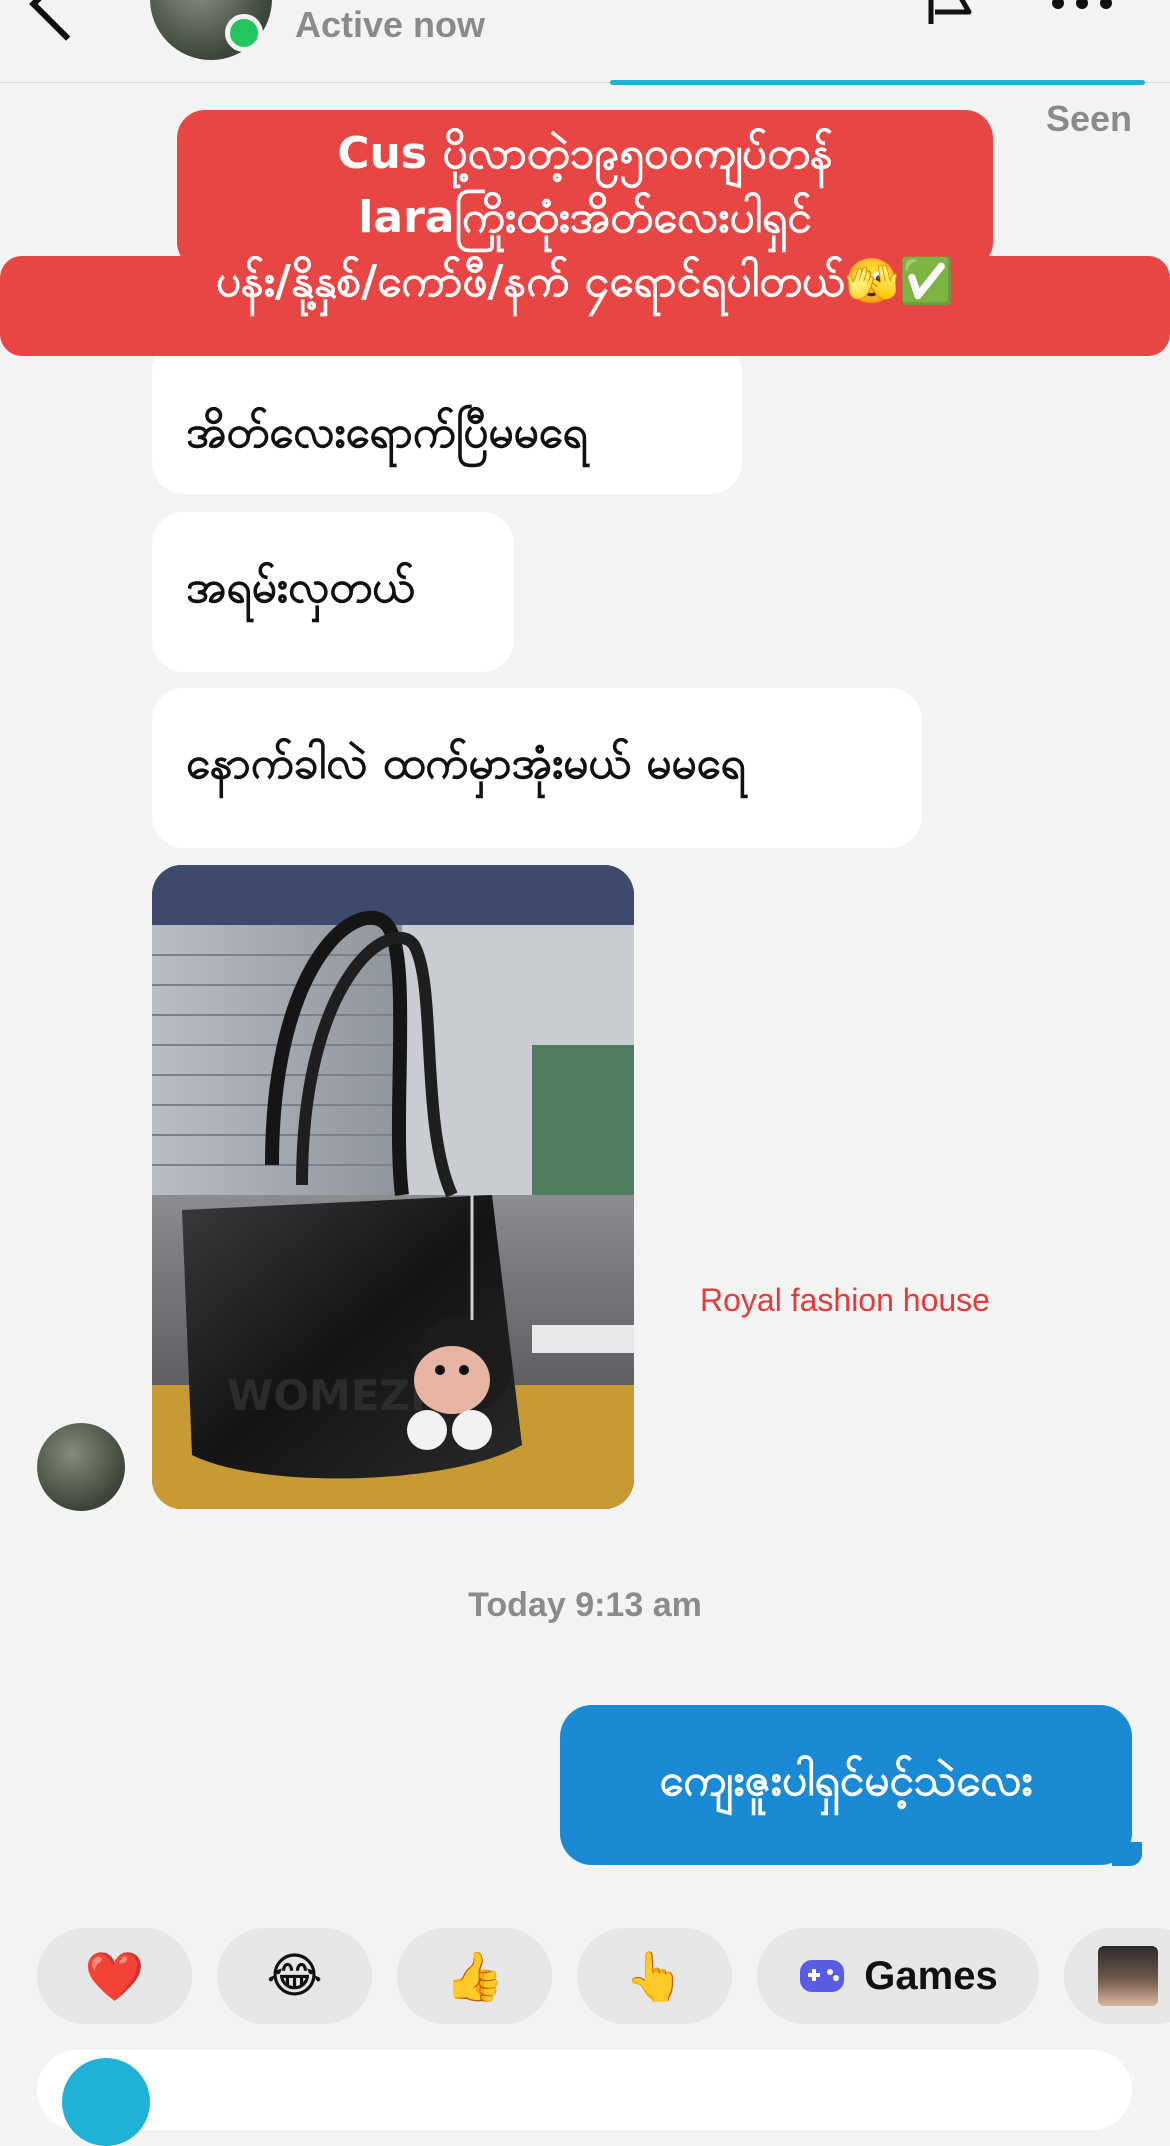 The height and width of the screenshot is (2146, 1170). I want to click on gamepad-icon, so click(822, 1976).